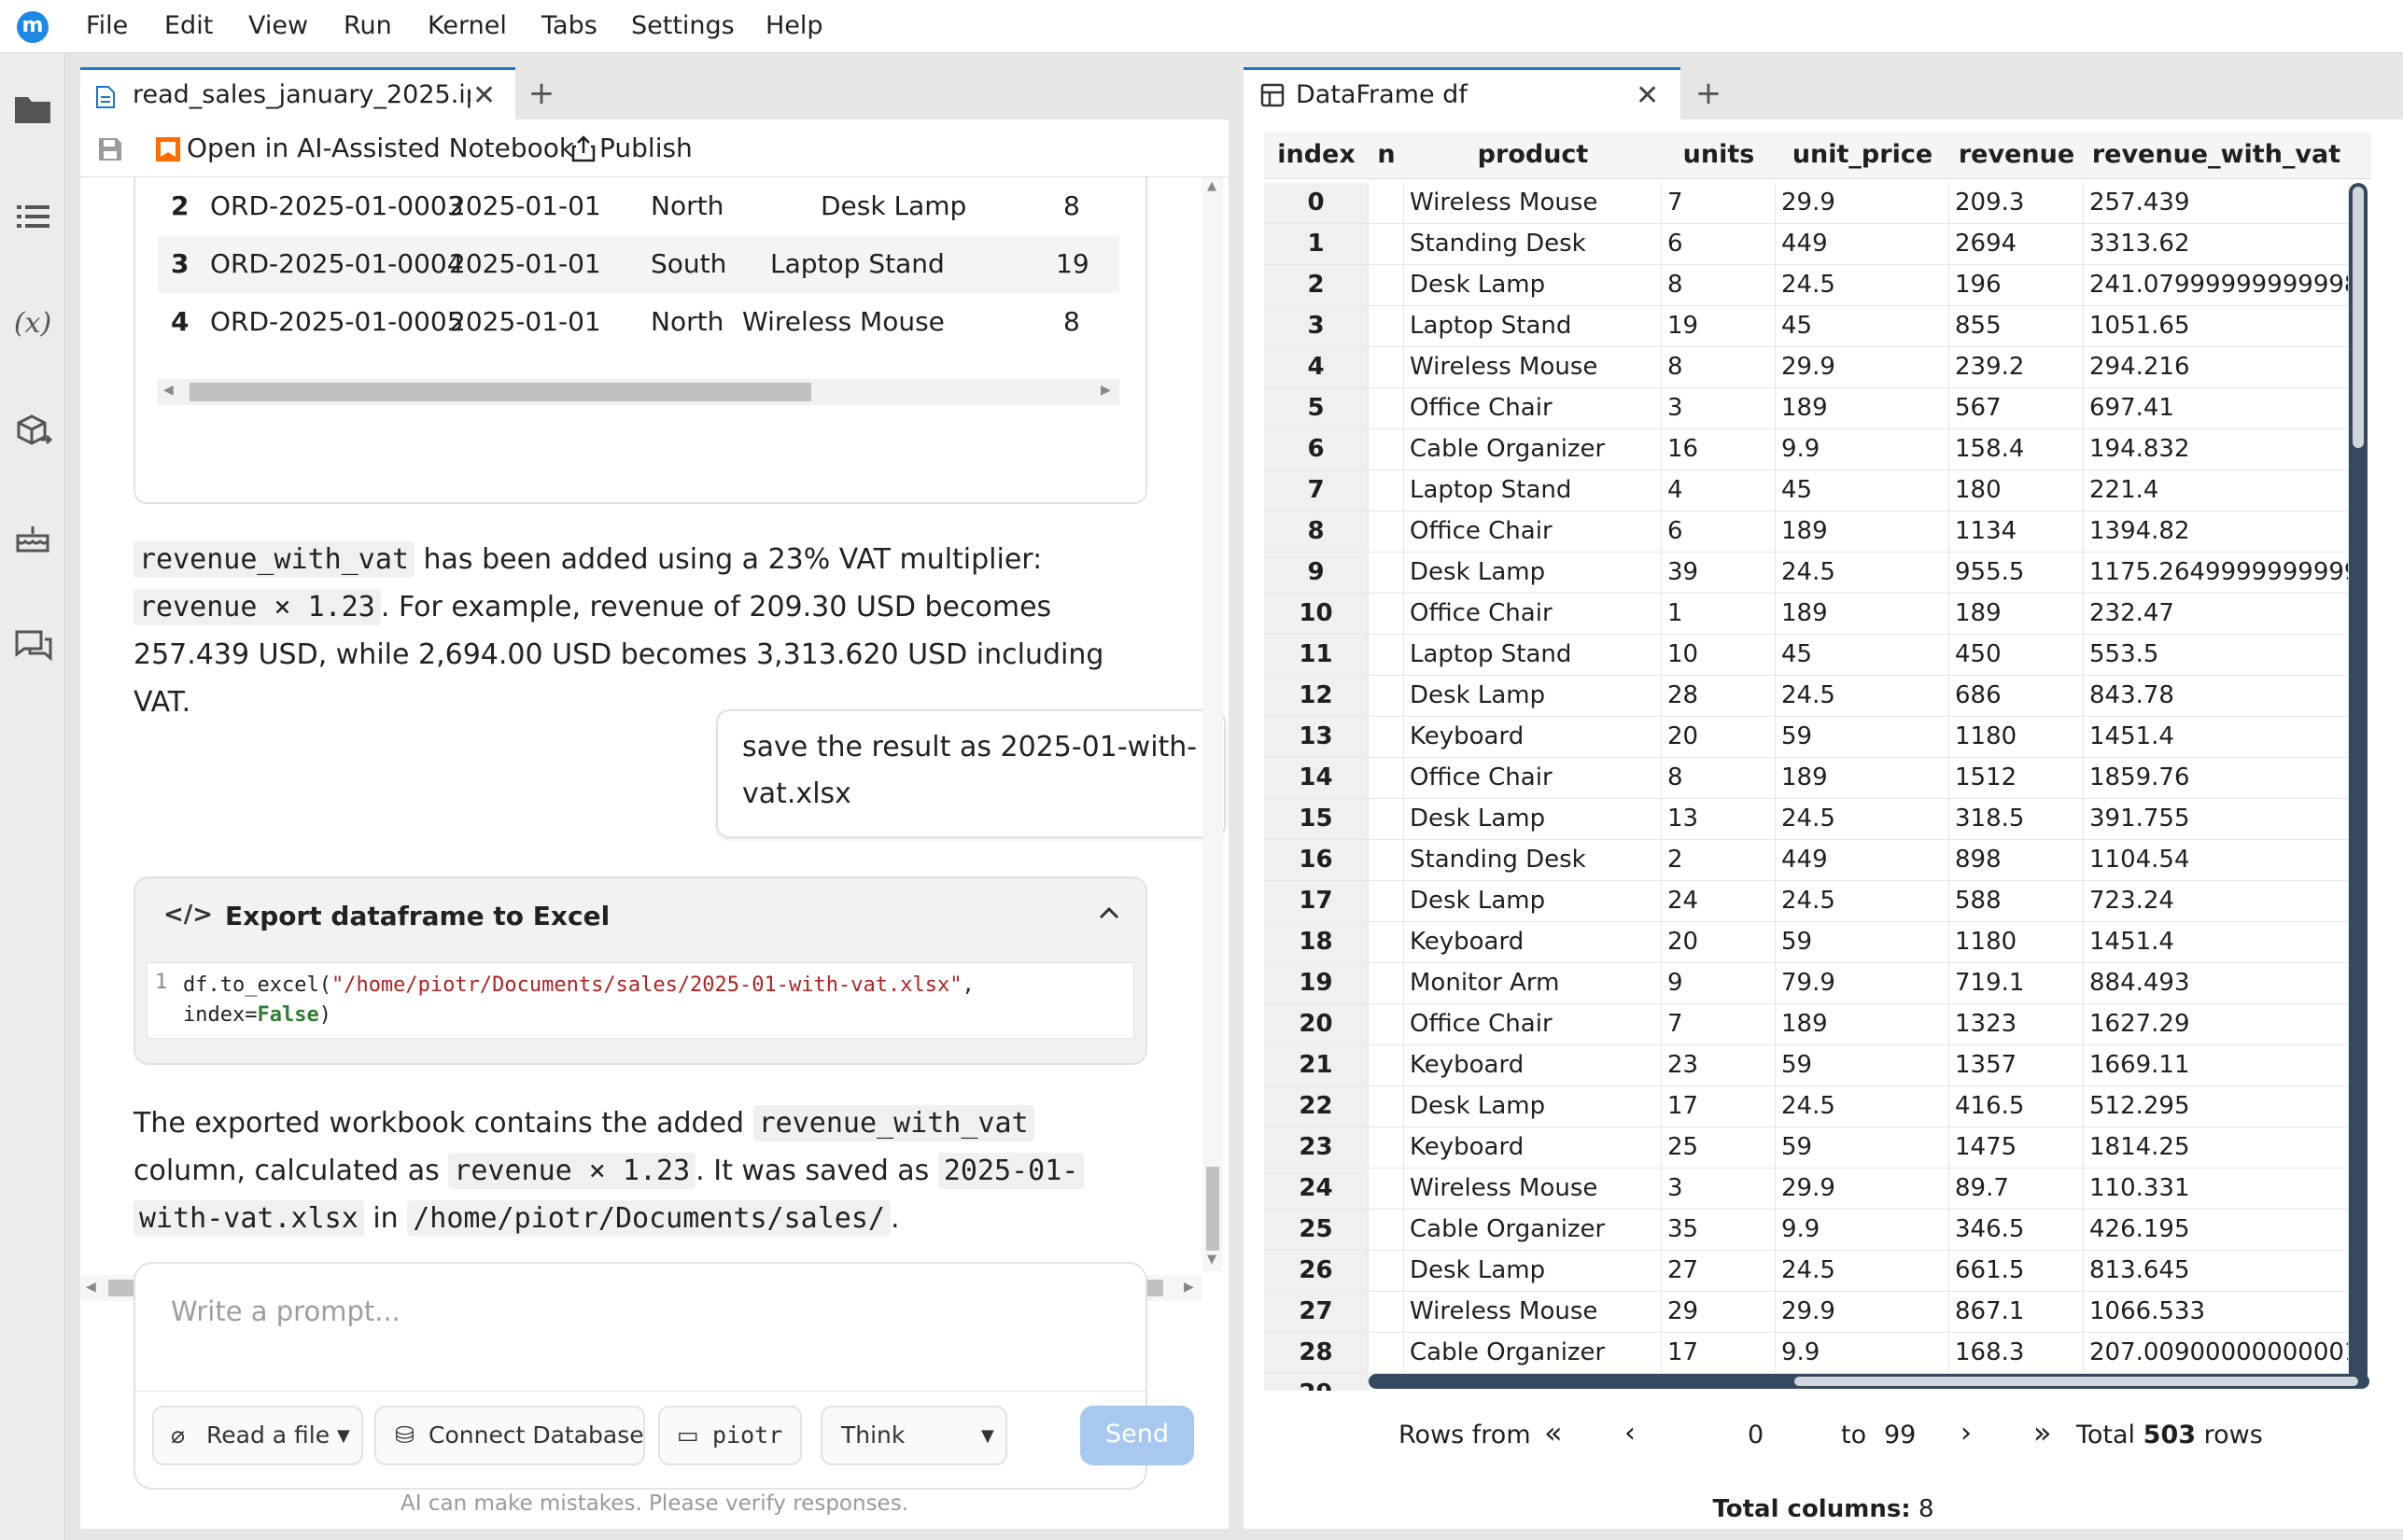  What do you see at coordinates (1719, 983) in the screenshot?
I see `cell-units: 9` at bounding box center [1719, 983].